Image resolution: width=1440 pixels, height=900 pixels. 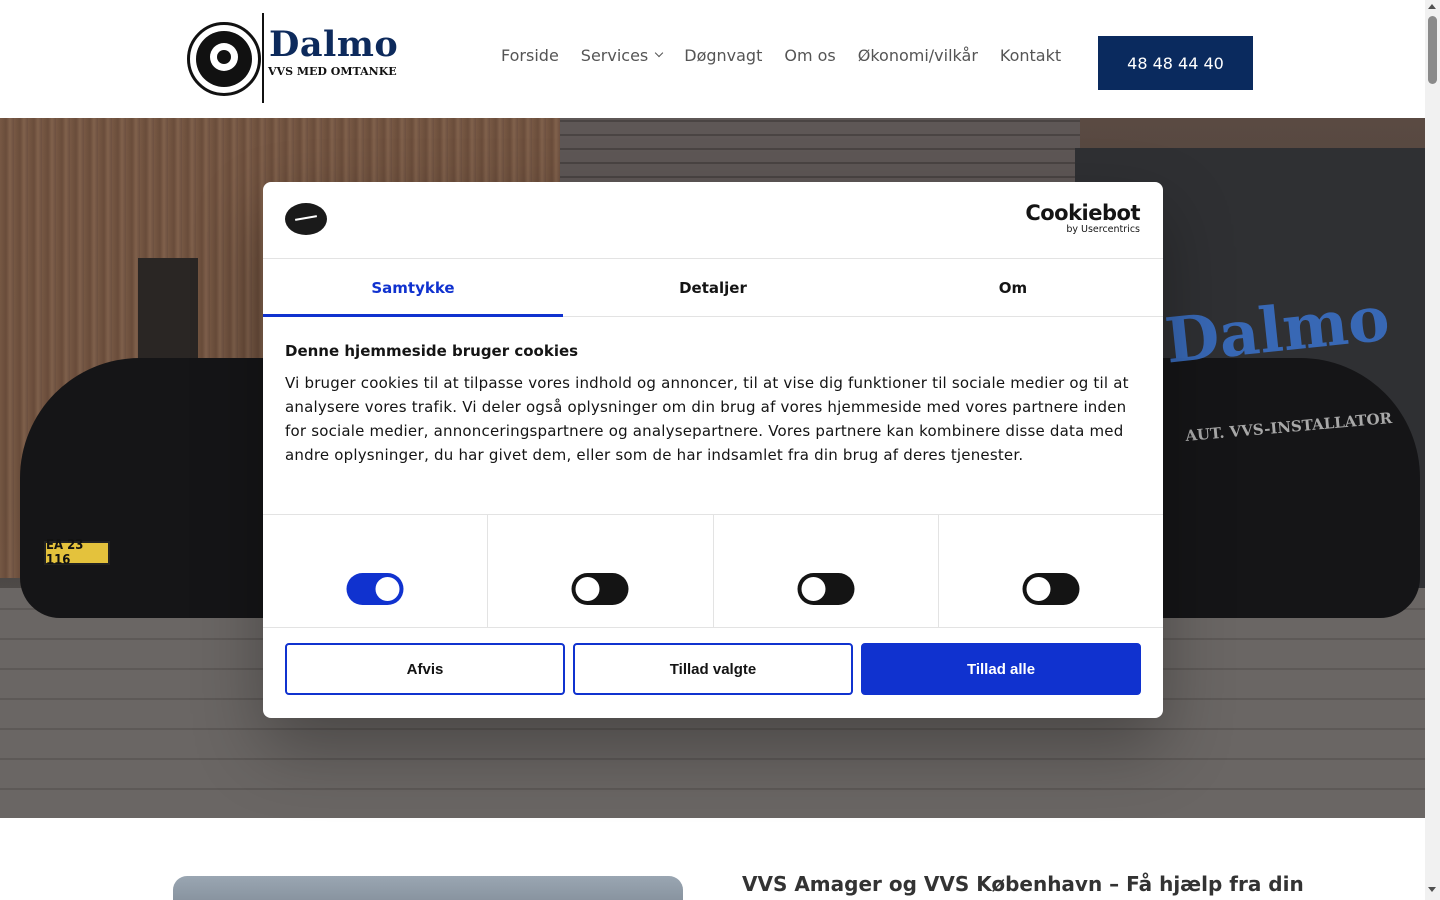 I want to click on allow-selected-button: Tillad valgte, so click(x=713, y=669).